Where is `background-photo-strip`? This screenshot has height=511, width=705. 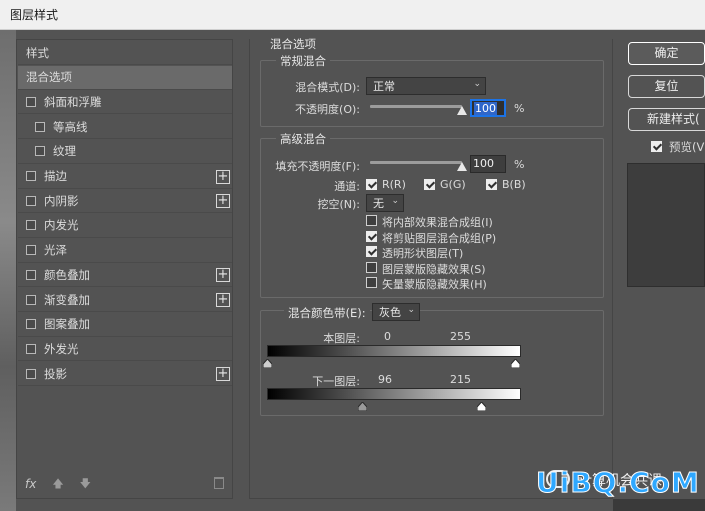
background-photo-strip is located at coordinates (8, 270).